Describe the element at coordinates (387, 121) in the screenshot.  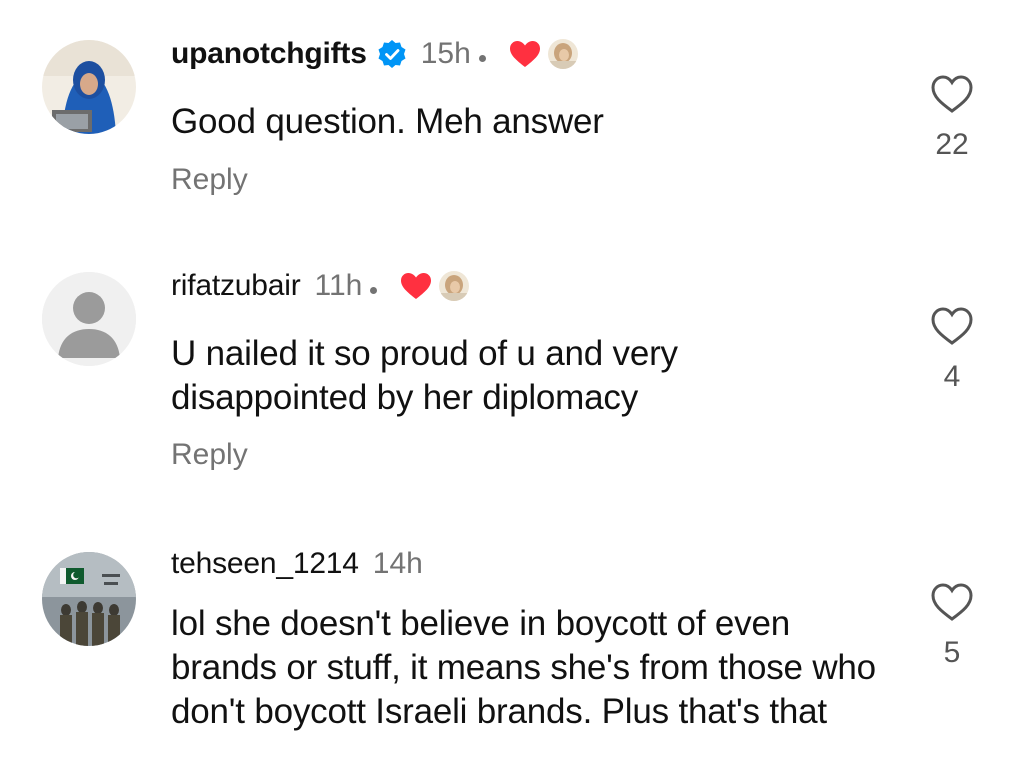
I see `comment-text: Good question. Meh answer` at that location.